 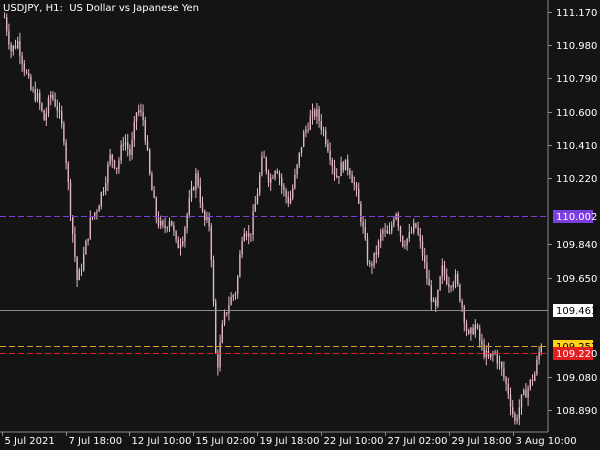 I want to click on price-tick-label: 109.080, so click(x=576, y=378).